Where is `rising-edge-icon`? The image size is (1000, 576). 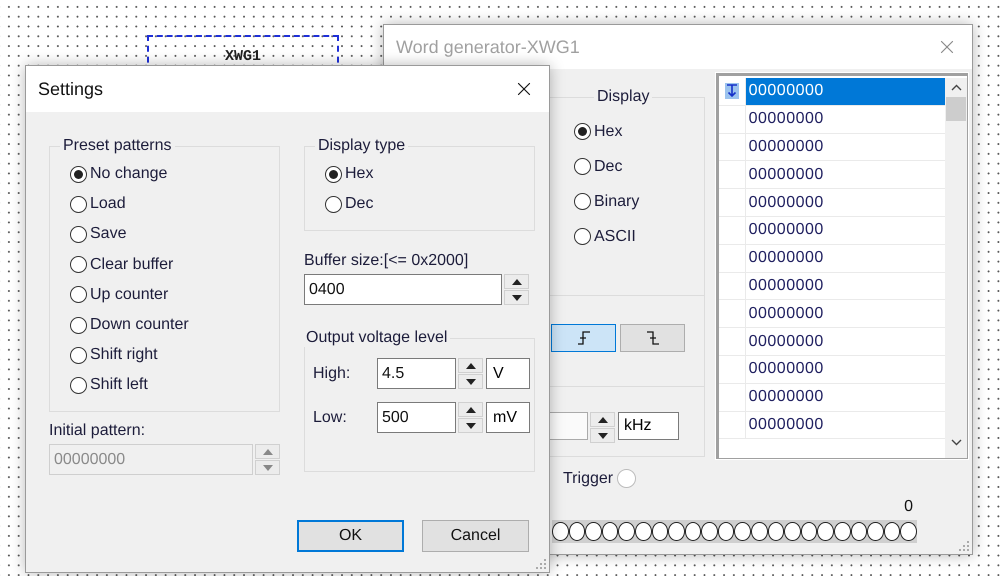
rising-edge-icon is located at coordinates (583, 338).